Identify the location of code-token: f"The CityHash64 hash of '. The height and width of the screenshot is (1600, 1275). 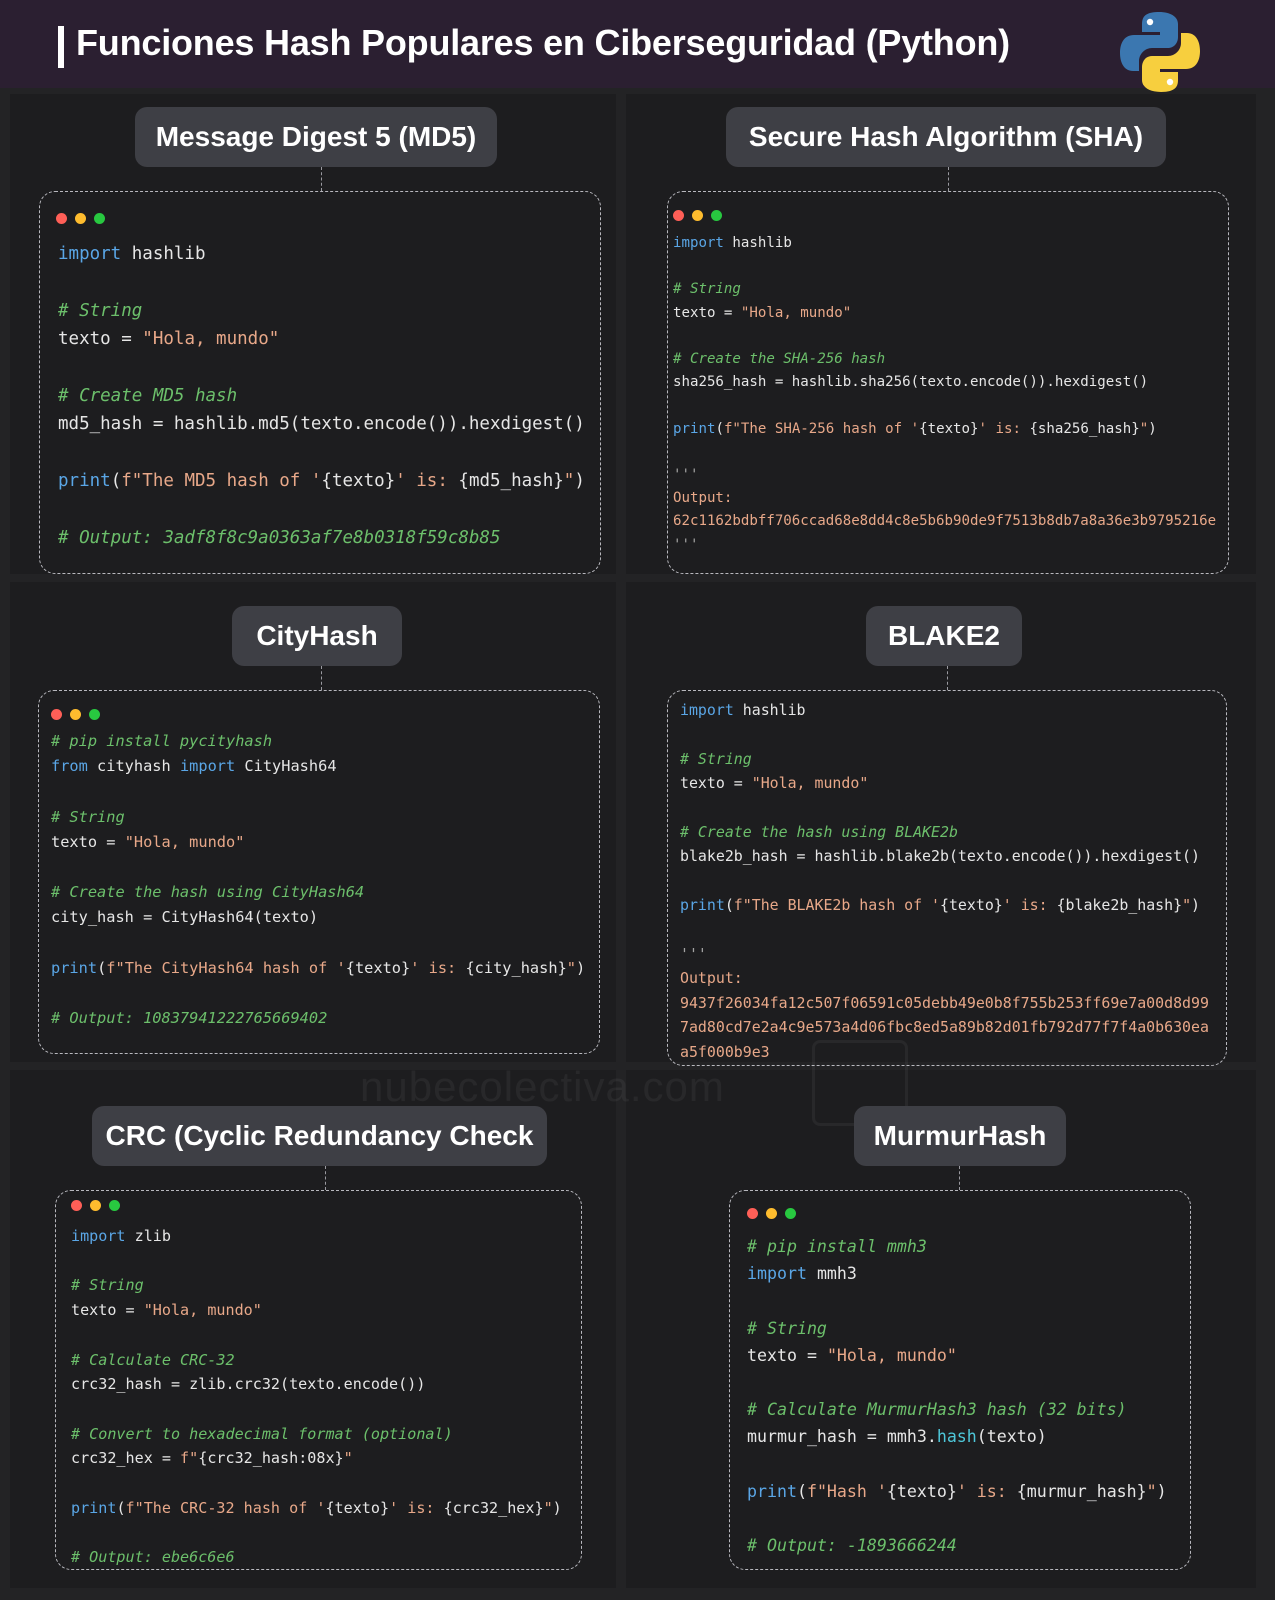
(226, 967).